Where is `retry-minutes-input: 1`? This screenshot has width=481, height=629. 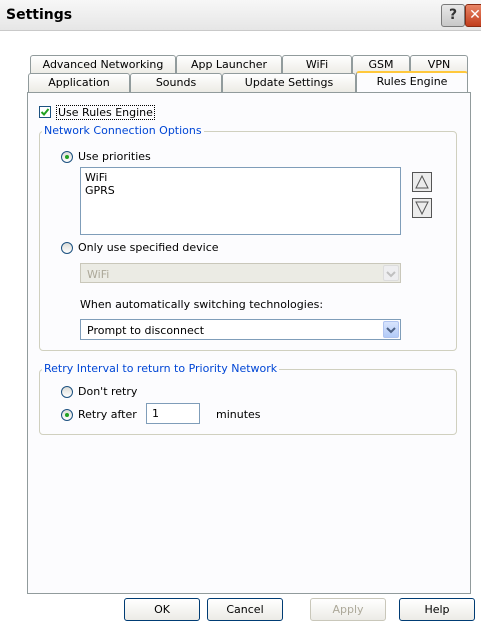 retry-minutes-input: 1 is located at coordinates (173, 413).